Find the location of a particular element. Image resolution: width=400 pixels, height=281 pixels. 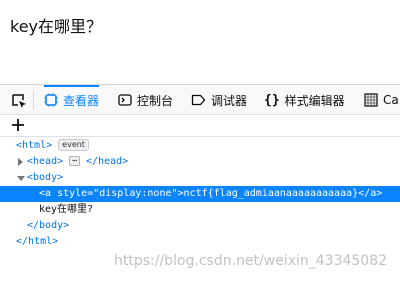

element-picker-icon is located at coordinates (19, 101).